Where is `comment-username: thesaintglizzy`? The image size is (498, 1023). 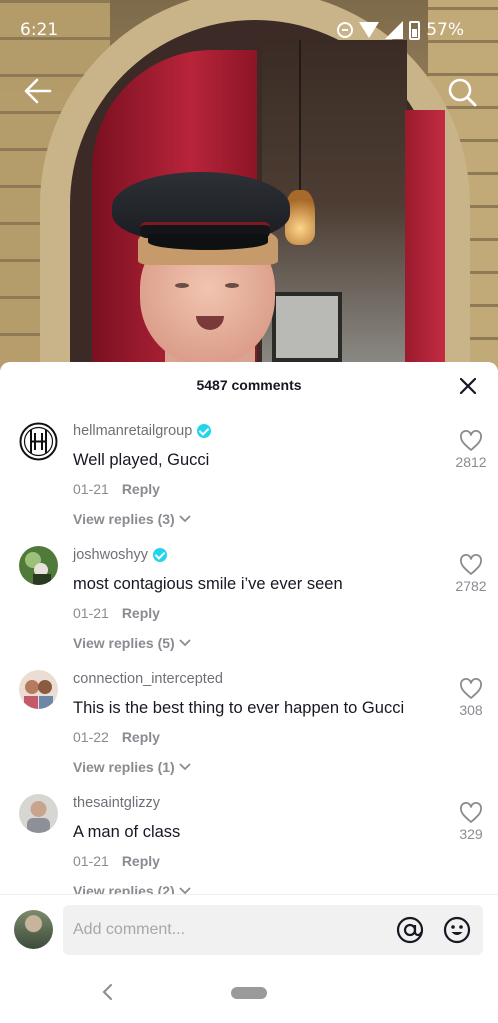
comment-username: thesaintglizzy is located at coordinates (116, 803).